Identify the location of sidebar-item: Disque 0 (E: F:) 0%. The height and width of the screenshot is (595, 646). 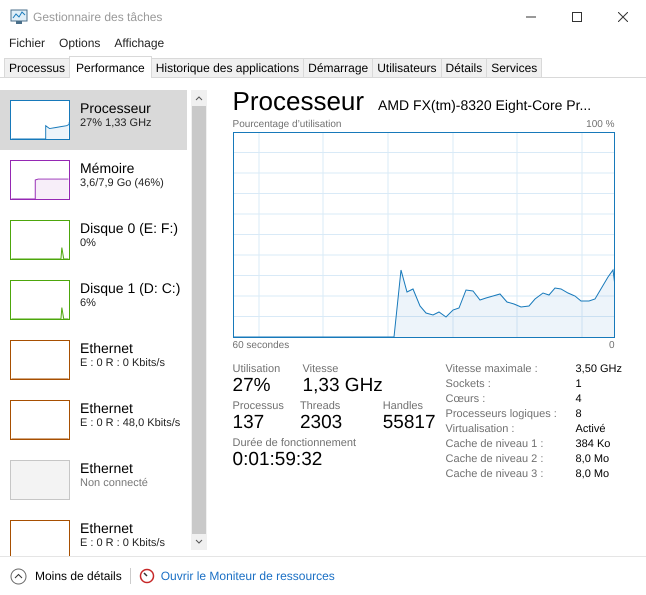
(94, 240).